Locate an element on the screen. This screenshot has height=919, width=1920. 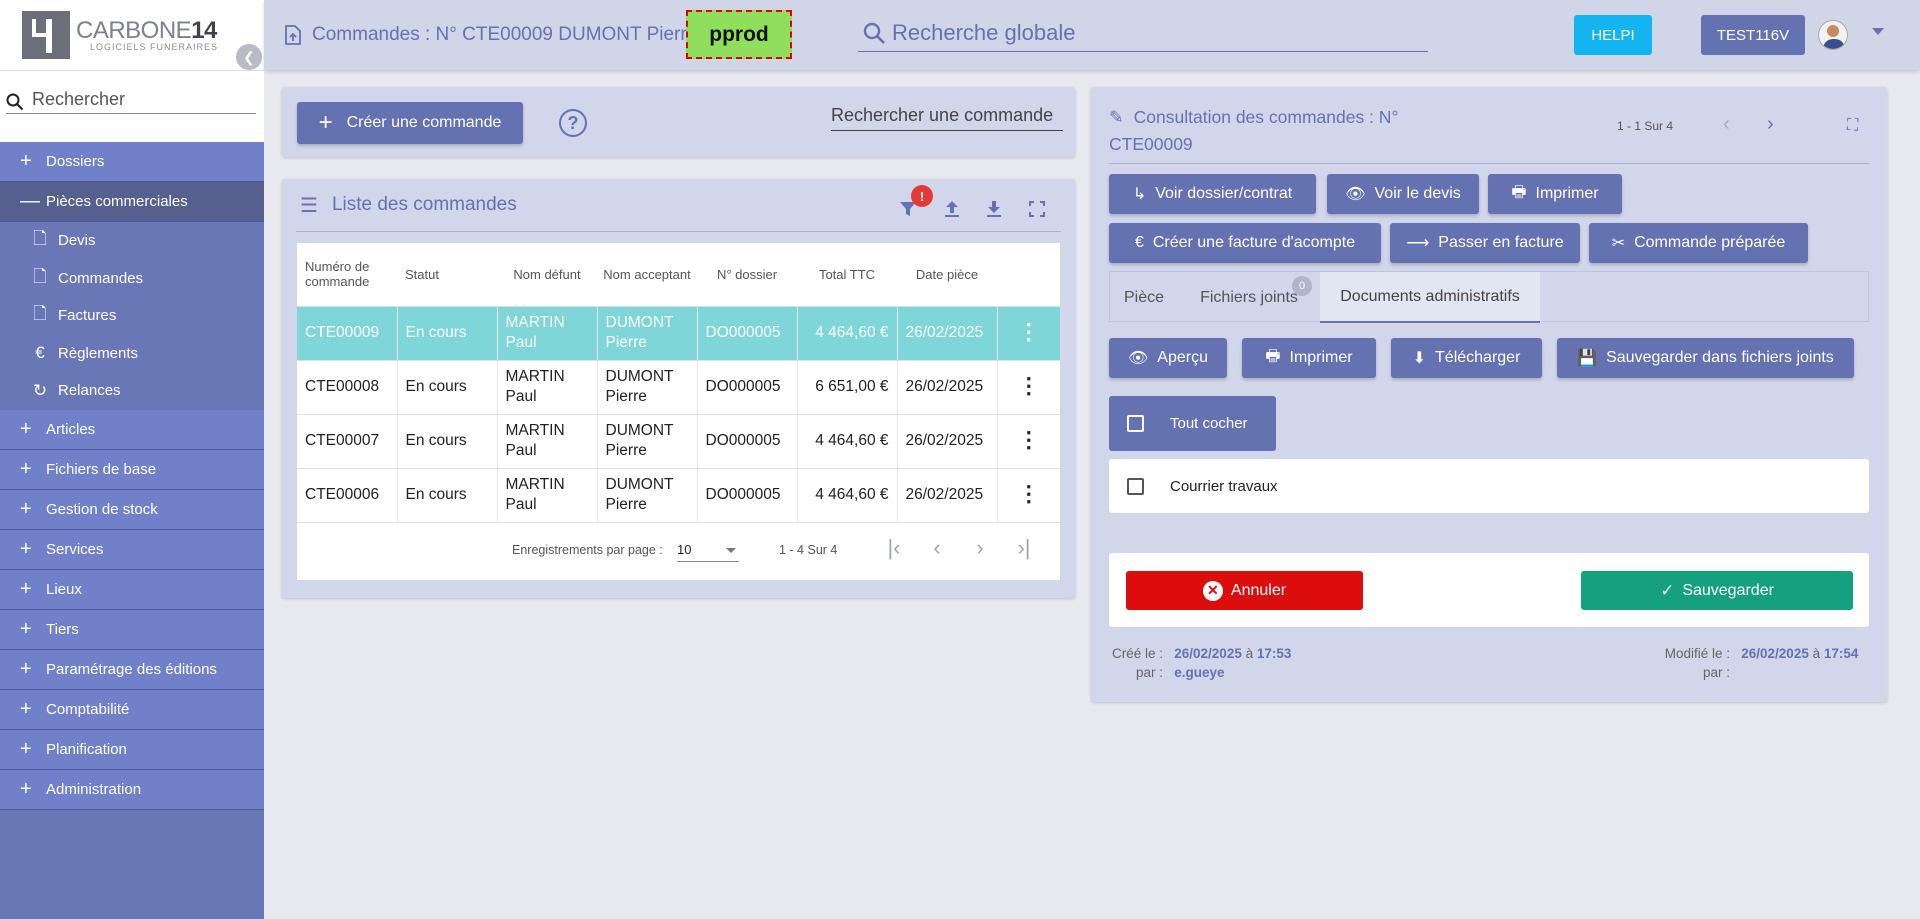
column-header: Nom défunt is located at coordinates (547, 275).